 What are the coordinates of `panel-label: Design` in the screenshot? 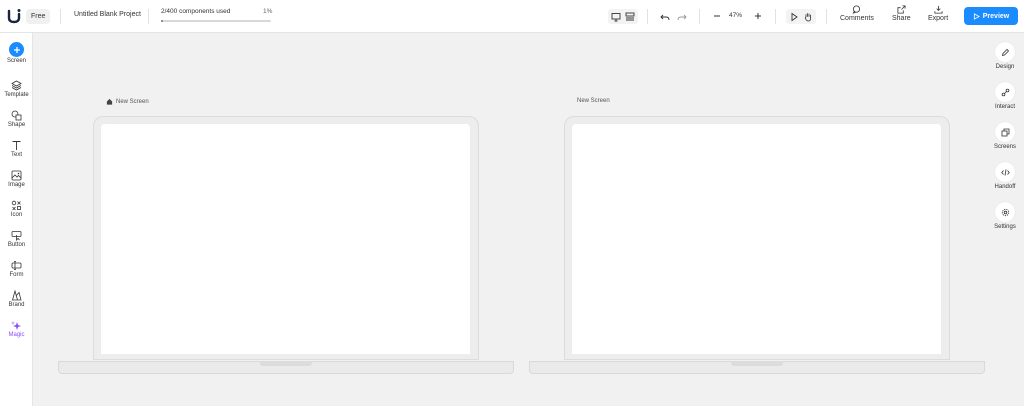 It's located at (1005, 67).